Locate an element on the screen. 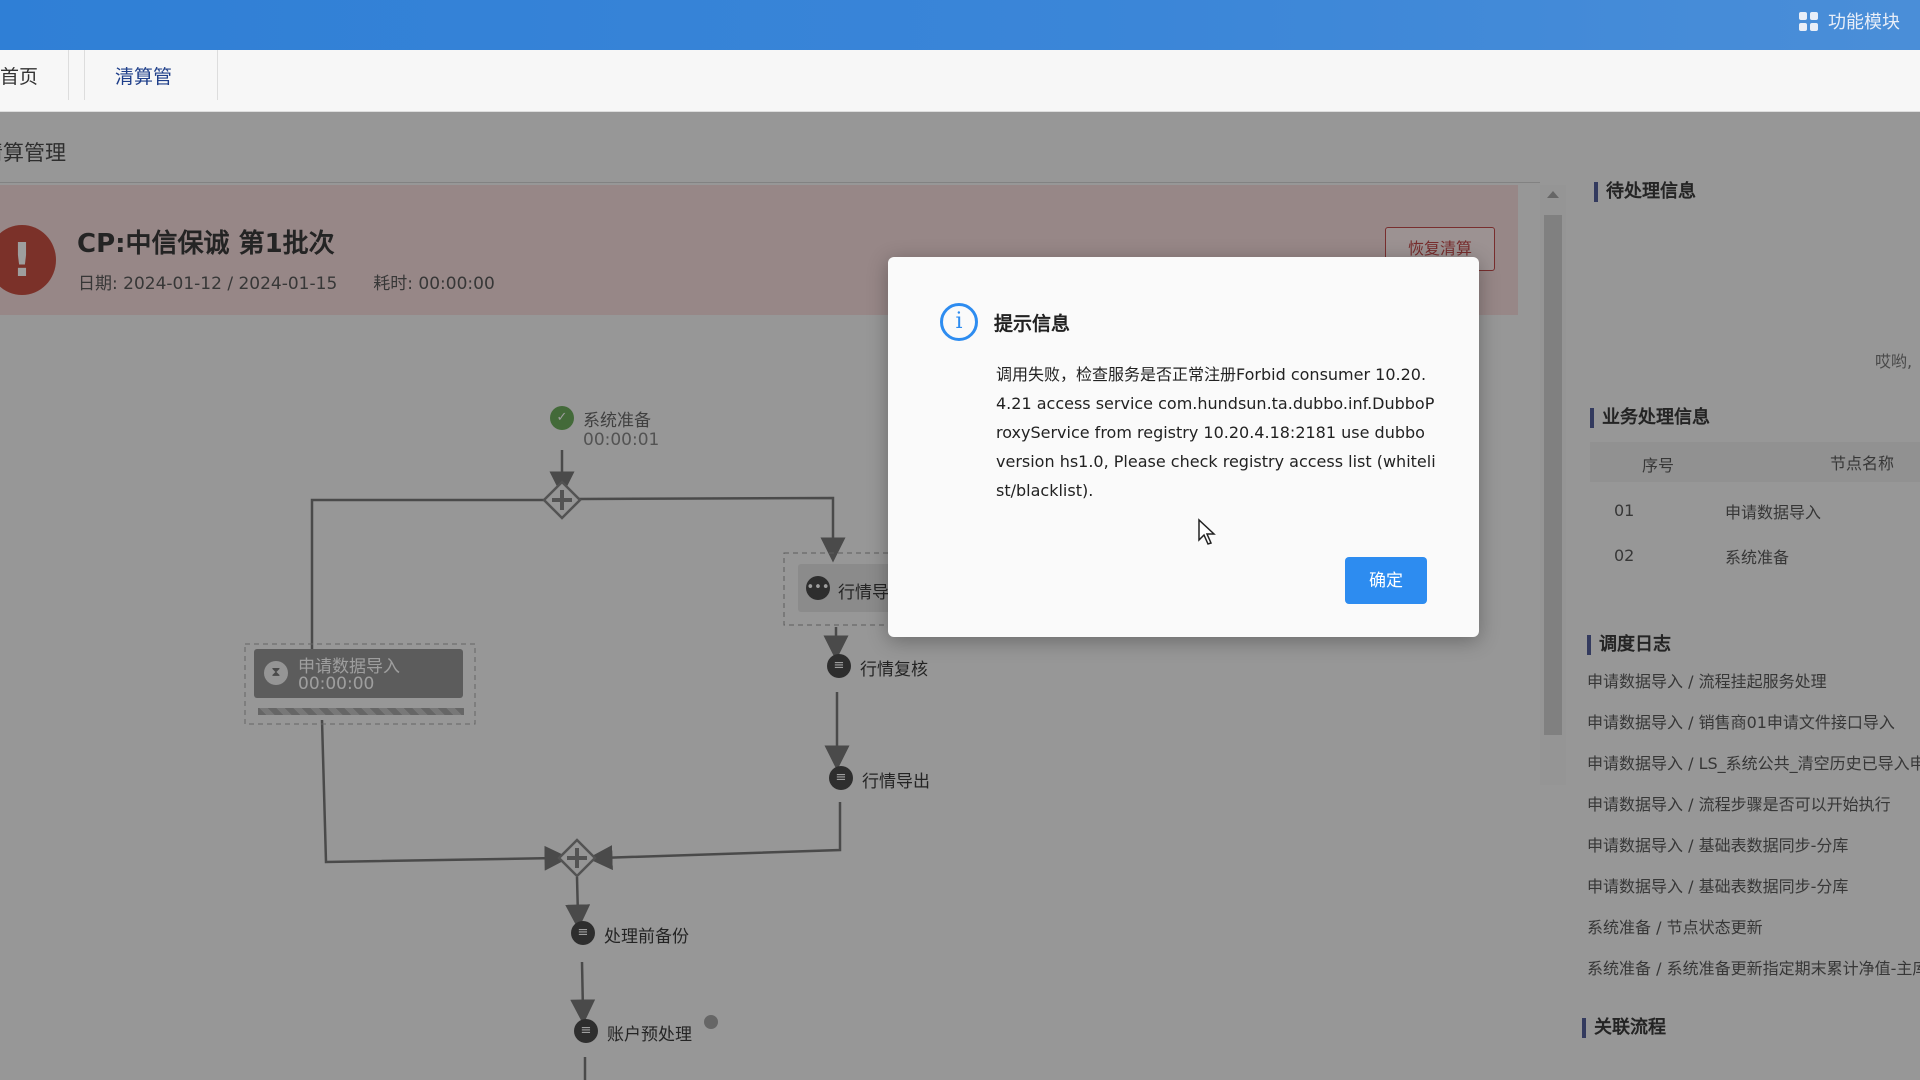  confirm-button: 确定 is located at coordinates (1386, 580).